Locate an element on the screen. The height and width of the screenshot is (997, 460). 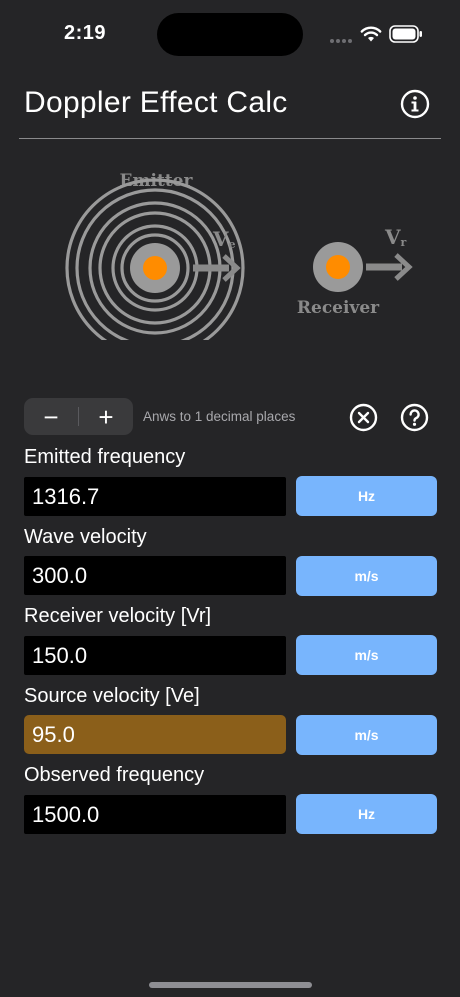
home-indicator is located at coordinates (230, 985).